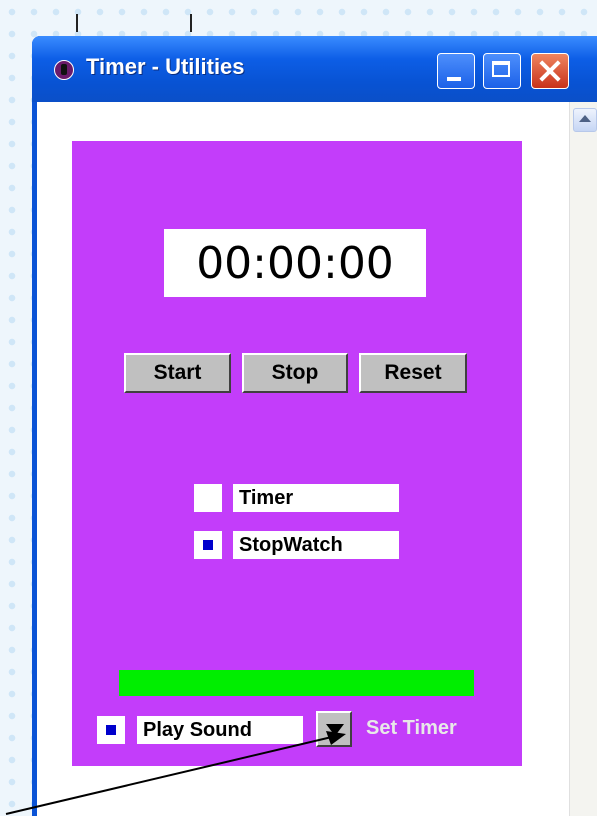 The width and height of the screenshot is (597, 816). I want to click on set-timer-label: Set Timer, so click(411, 728).